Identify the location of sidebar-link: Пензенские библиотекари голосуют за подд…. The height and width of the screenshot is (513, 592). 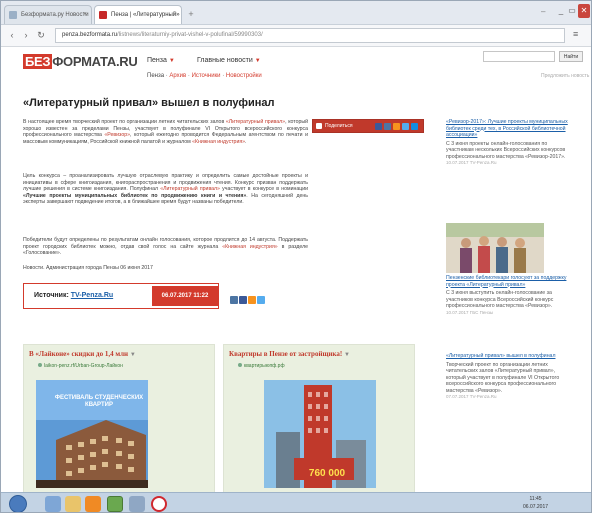
(508, 281).